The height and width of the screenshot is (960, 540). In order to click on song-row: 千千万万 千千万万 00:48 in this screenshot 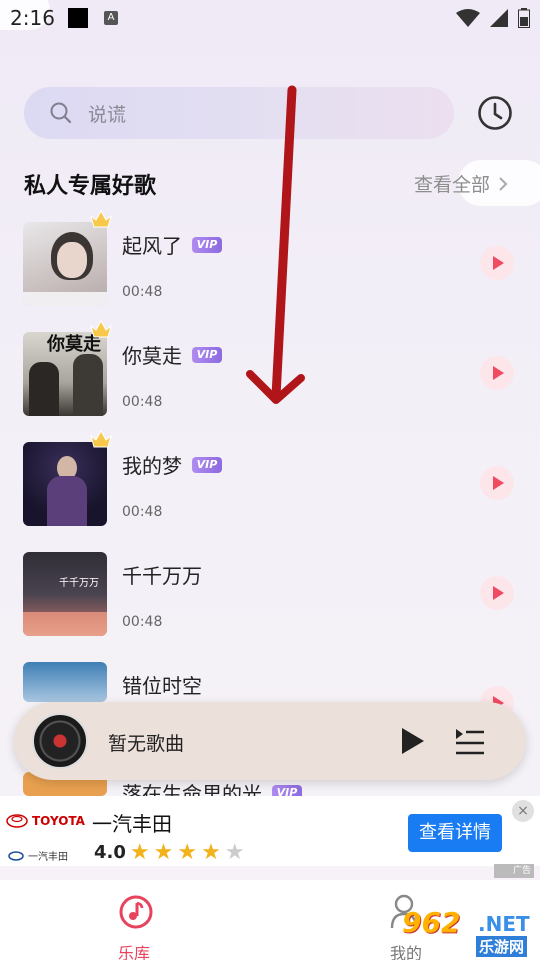, I will do `click(270, 607)`.